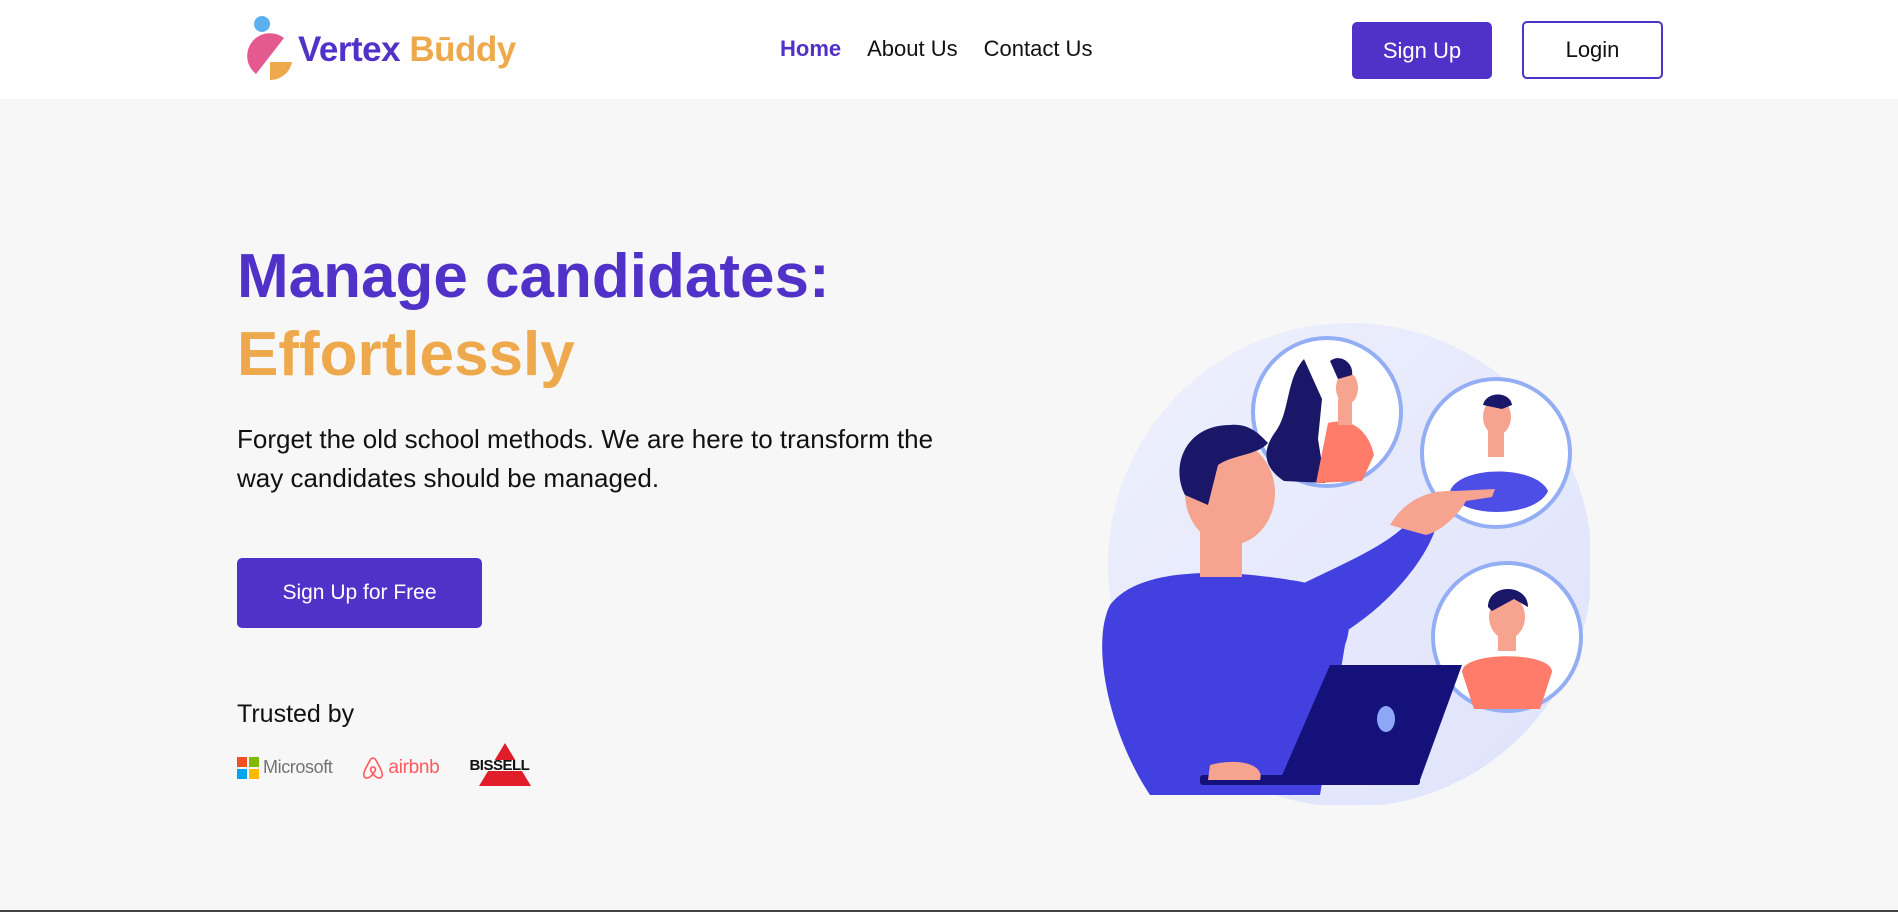  I want to click on signup-button: Sign Up, so click(1422, 50).